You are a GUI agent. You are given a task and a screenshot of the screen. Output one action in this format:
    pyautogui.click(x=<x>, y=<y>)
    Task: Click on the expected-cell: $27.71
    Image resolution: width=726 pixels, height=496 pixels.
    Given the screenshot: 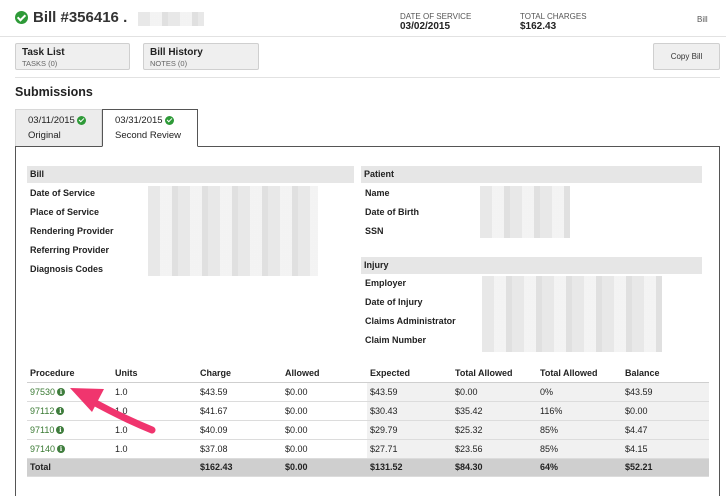 What is the action you would take?
    pyautogui.click(x=409, y=449)
    